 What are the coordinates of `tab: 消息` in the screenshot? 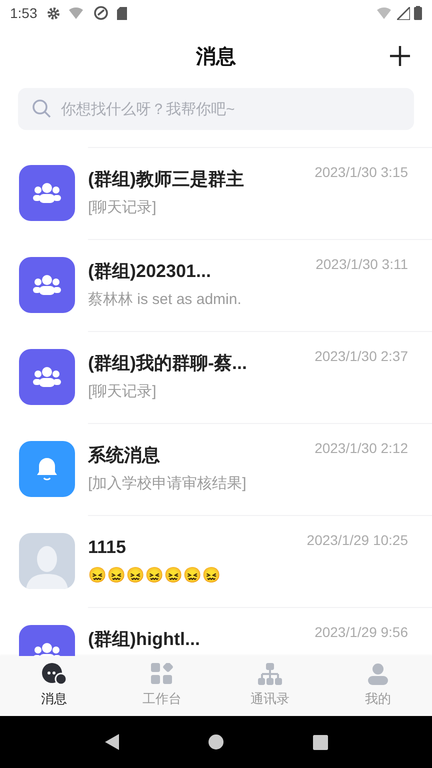 It's located at (54, 686).